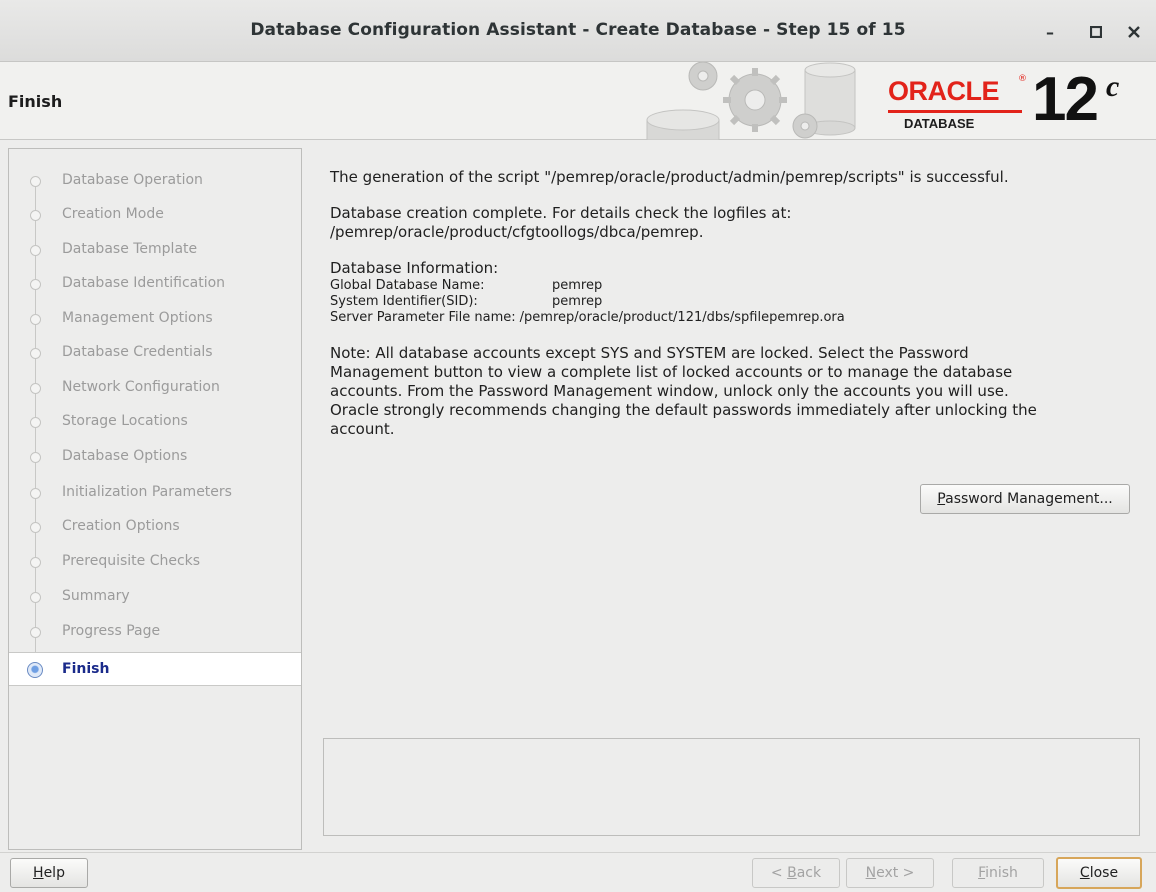  What do you see at coordinates (113, 214) in the screenshot?
I see `nav-item-label: Creation Mode` at bounding box center [113, 214].